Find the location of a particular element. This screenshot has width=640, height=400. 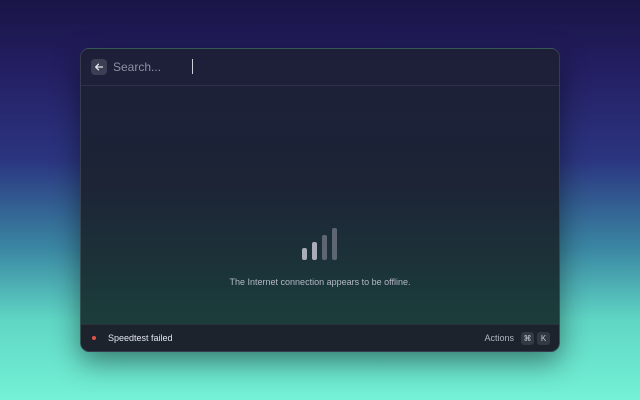

k-key-hint: K is located at coordinates (543, 338).